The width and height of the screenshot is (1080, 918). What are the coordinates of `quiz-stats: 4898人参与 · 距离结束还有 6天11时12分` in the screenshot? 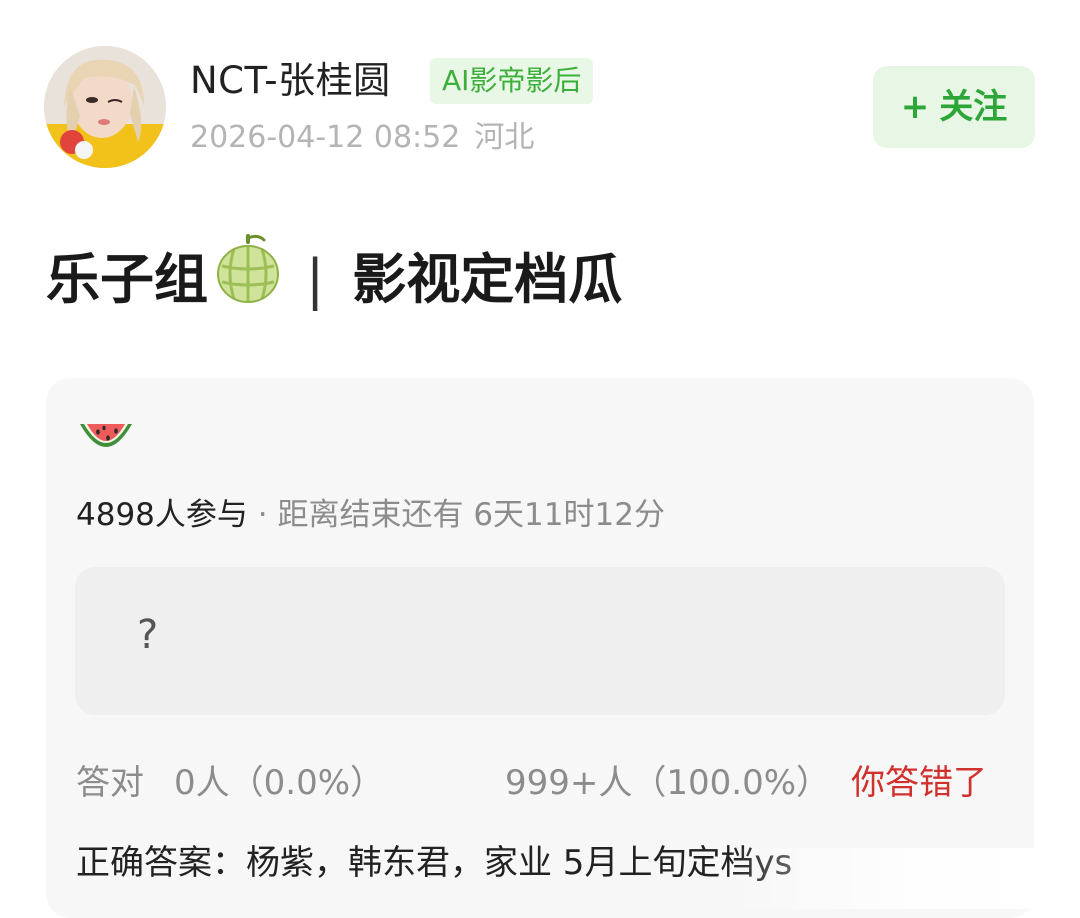 It's located at (370, 515).